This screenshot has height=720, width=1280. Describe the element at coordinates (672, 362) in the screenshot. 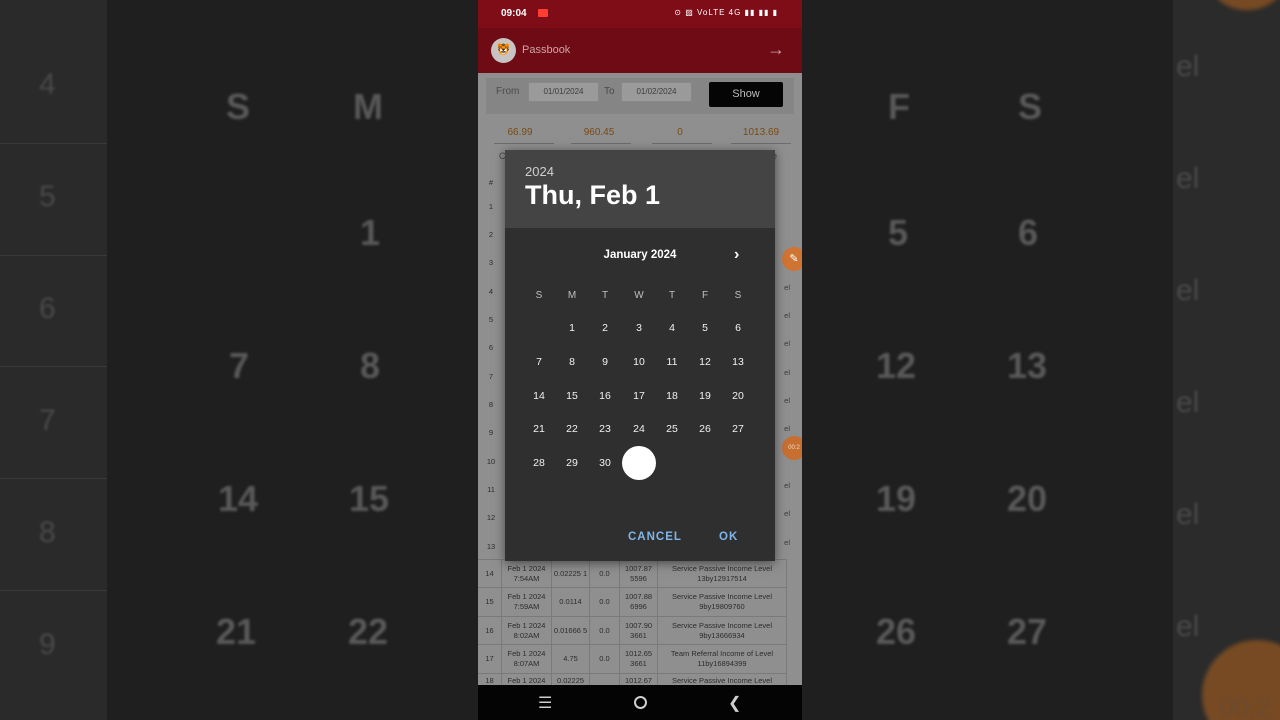

I see `calendar-day: 11` at that location.